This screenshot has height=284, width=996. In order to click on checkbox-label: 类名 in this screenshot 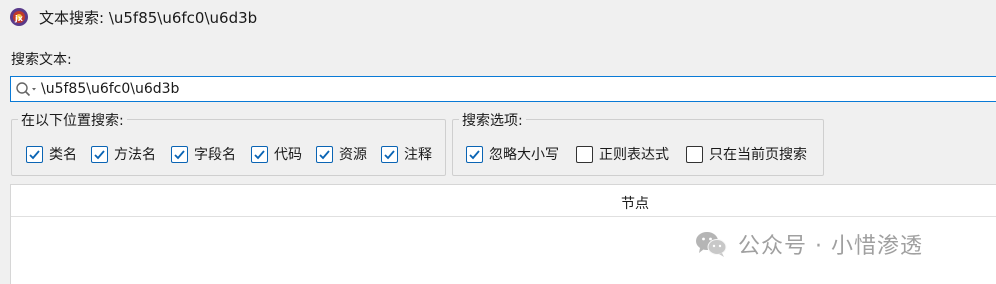, I will do `click(63, 155)`.